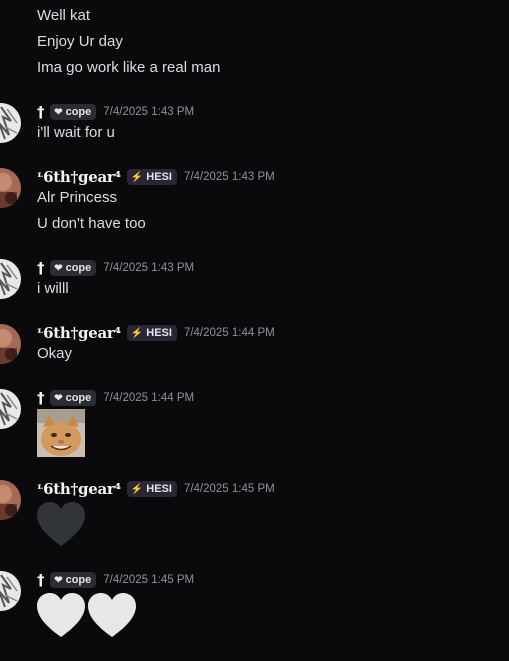 The width and height of the screenshot is (509, 661). I want to click on message-text: i willl, so click(53, 288).